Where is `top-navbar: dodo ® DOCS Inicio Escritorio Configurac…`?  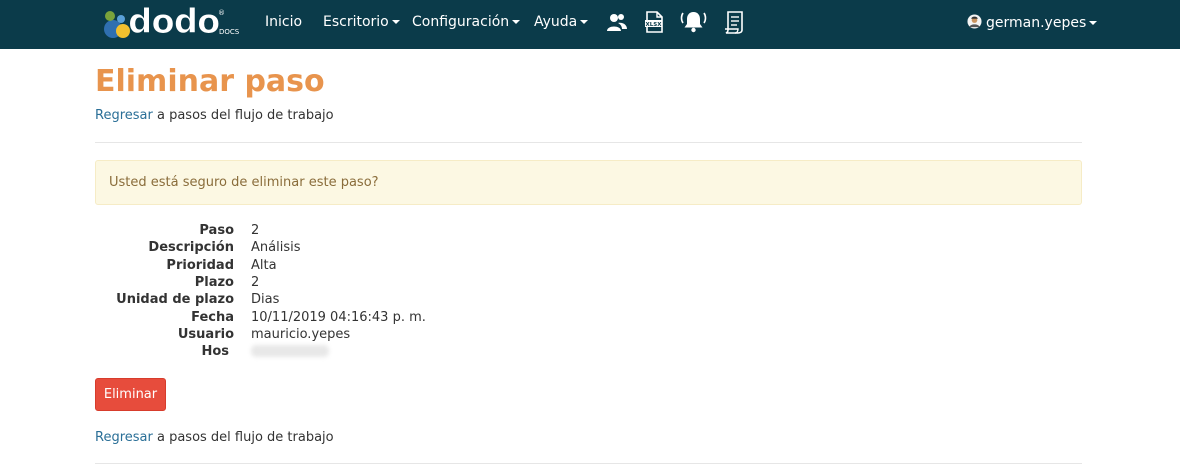
top-navbar: dodo ® DOCS Inicio Escritorio Configurac… is located at coordinates (590, 24).